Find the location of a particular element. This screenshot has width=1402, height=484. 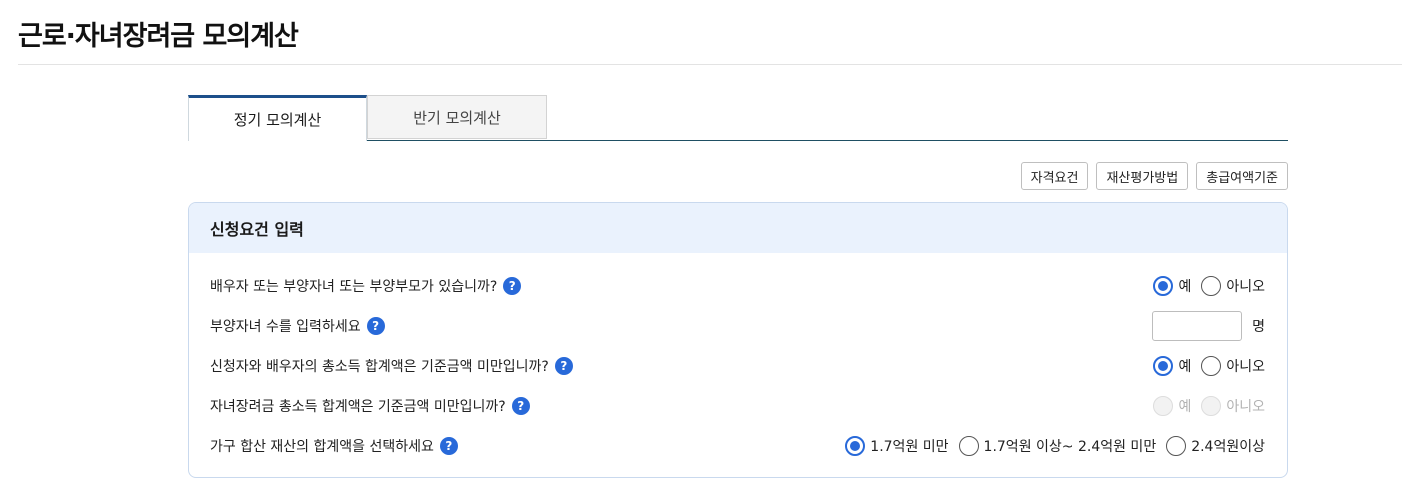

panel-title: 신청요건 입력 is located at coordinates (257, 229).